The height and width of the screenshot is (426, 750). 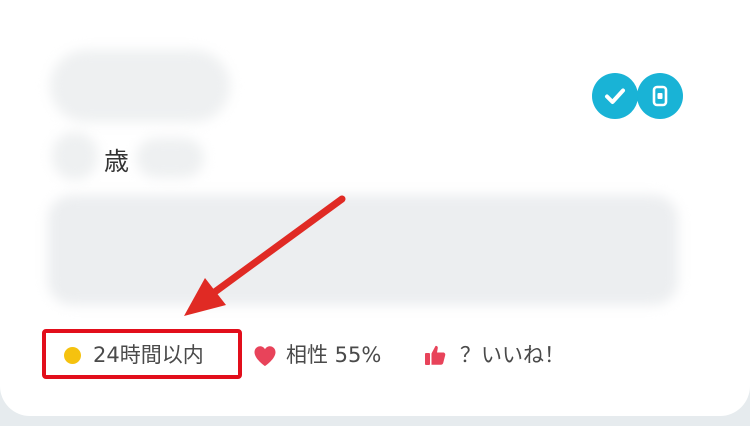 What do you see at coordinates (435, 355) in the screenshot?
I see `thumbs-up-icon` at bounding box center [435, 355].